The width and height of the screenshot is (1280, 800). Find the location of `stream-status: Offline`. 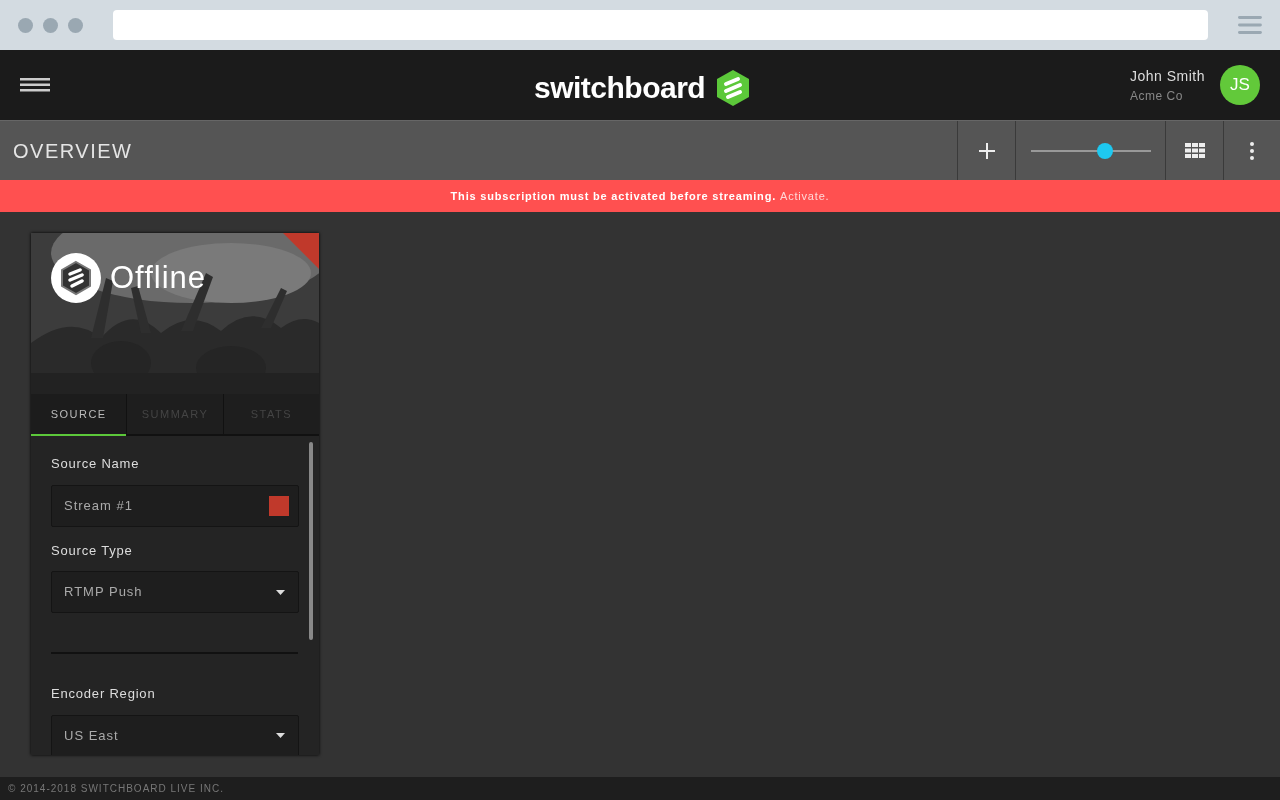

stream-status: Offline is located at coordinates (158, 277).